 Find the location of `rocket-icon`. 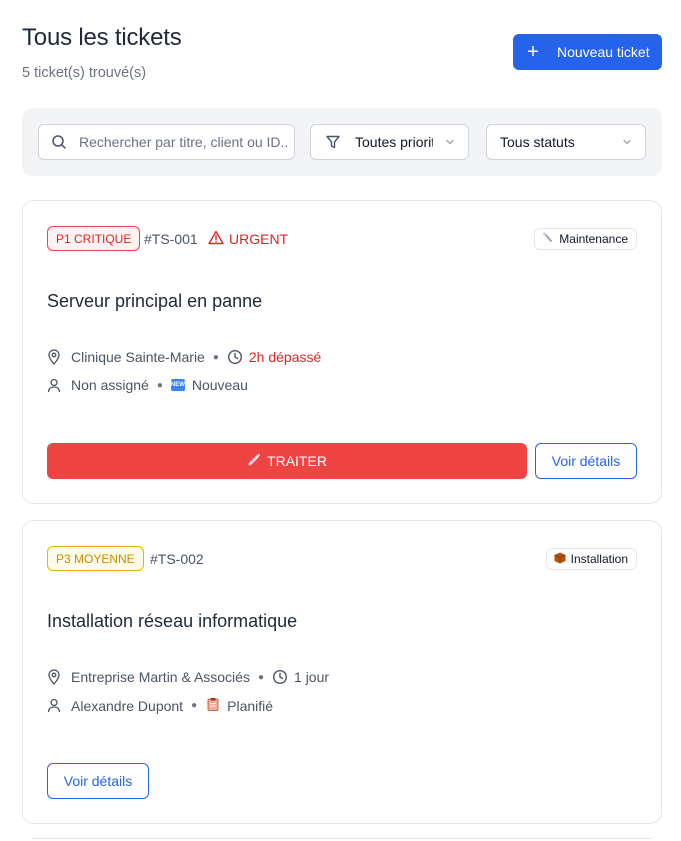

rocket-icon is located at coordinates (254, 461).